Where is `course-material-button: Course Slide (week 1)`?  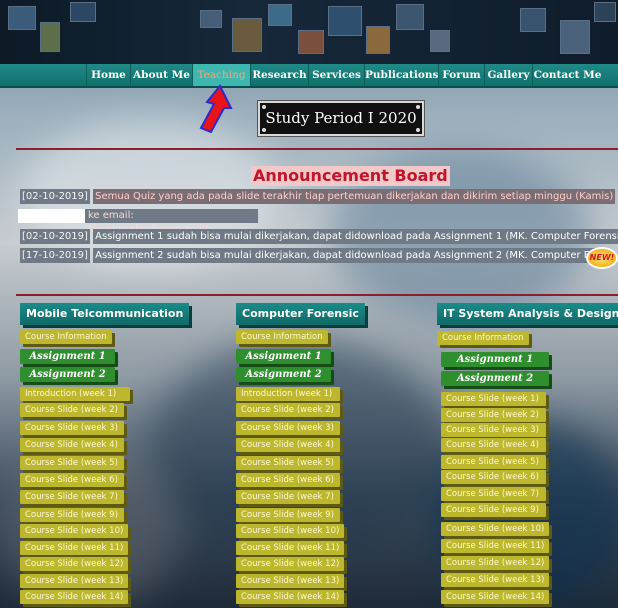 course-material-button: Course Slide (week 1) is located at coordinates (493, 399).